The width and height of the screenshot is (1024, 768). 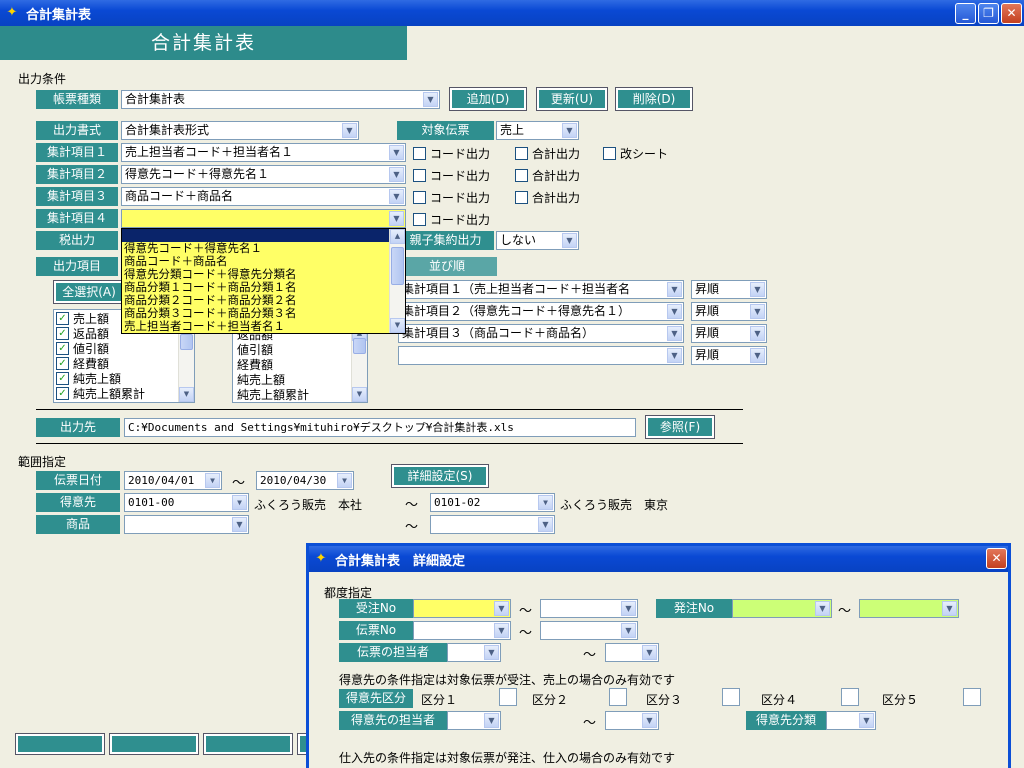 I want to click on list-scrollbar: ▲ ▼, so click(x=359, y=364).